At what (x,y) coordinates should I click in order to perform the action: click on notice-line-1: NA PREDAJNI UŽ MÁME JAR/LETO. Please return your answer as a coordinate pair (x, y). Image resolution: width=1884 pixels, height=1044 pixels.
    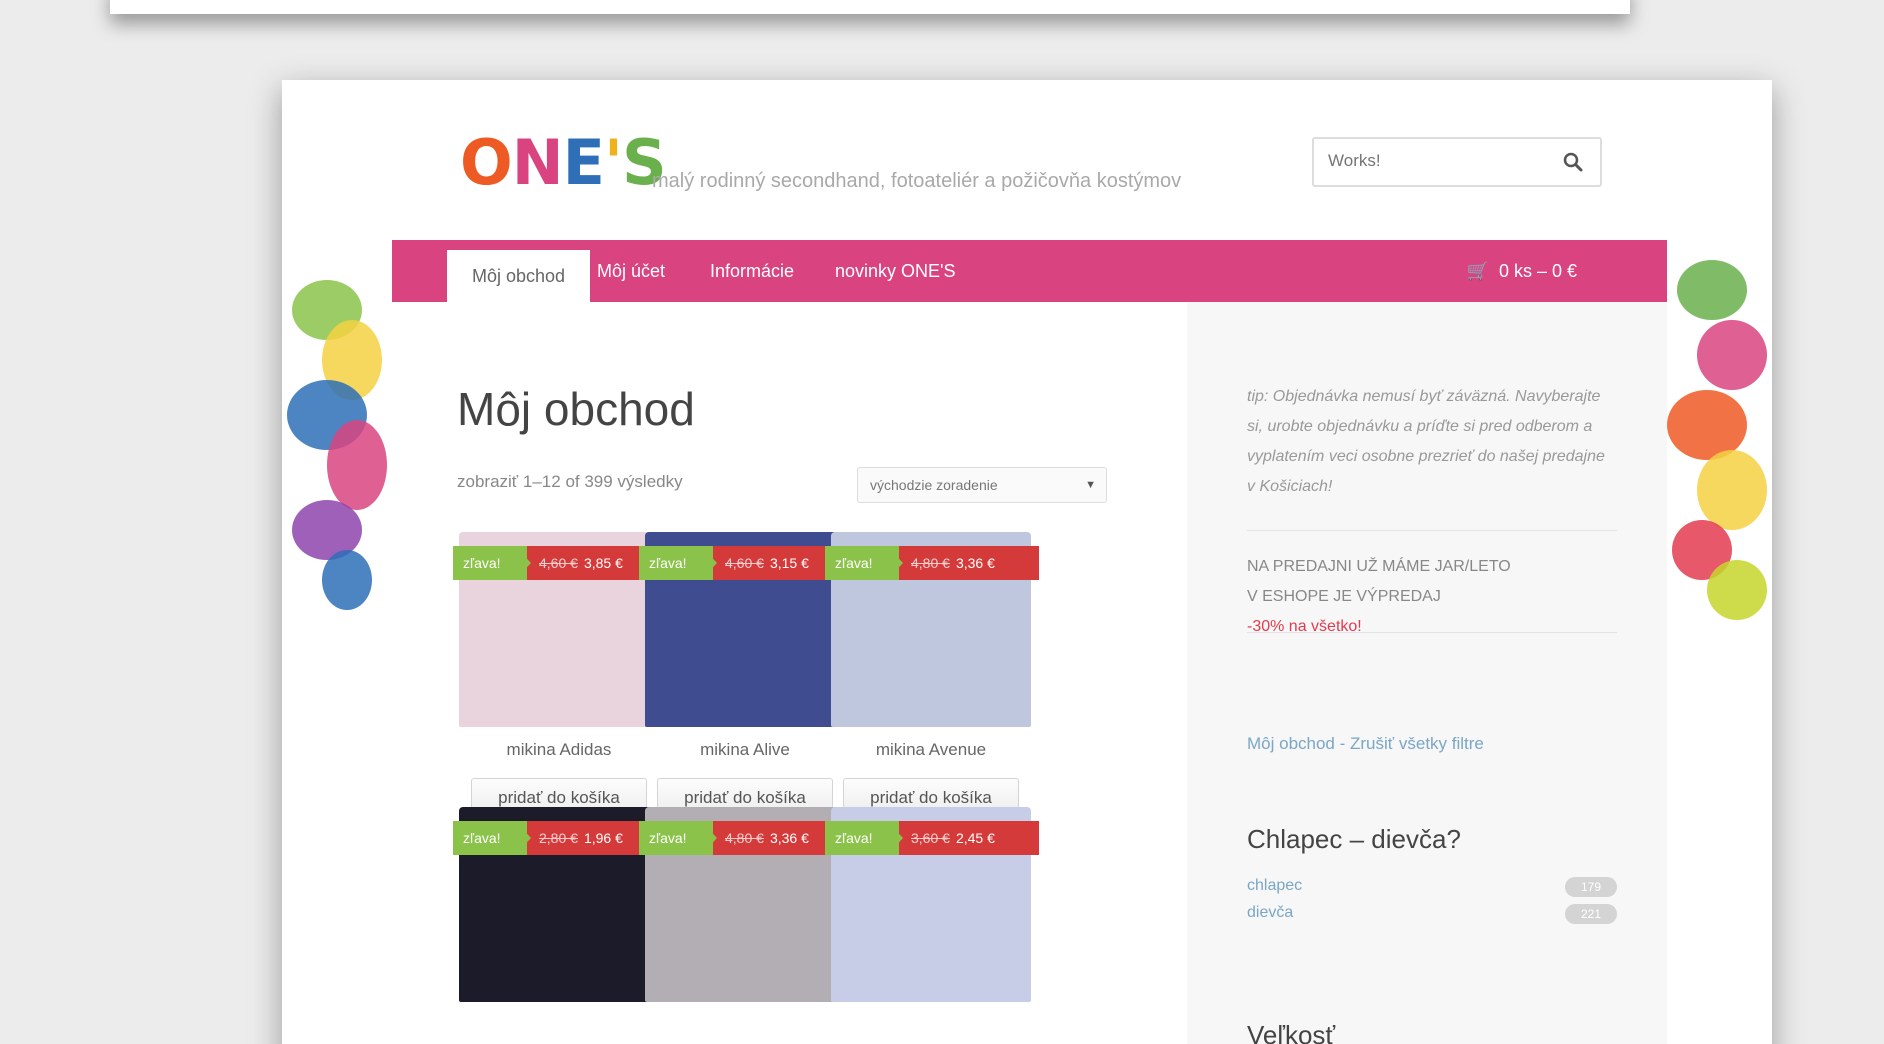
    Looking at the image, I should click on (1379, 566).